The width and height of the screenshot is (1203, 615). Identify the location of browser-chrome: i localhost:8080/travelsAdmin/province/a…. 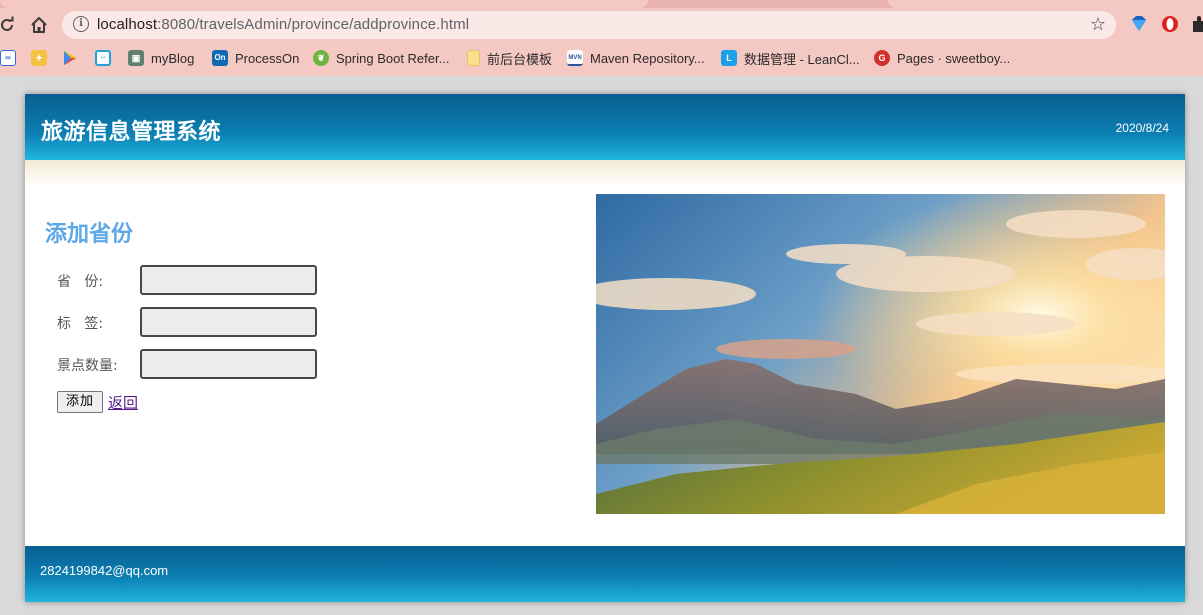
(601, 38).